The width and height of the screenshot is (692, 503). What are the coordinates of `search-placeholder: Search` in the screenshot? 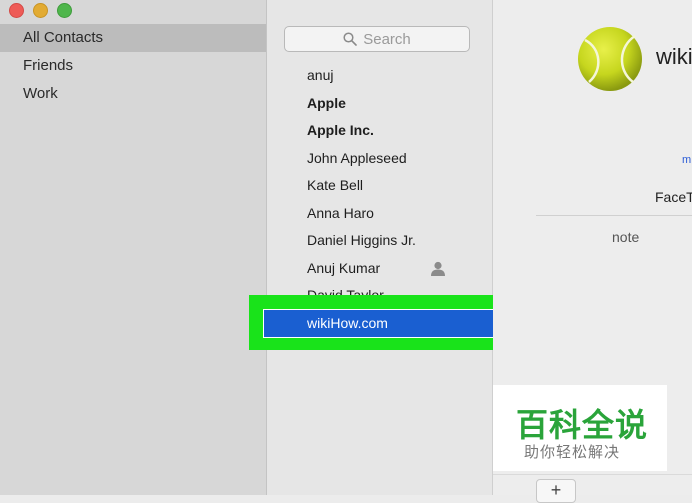 It's located at (387, 39).